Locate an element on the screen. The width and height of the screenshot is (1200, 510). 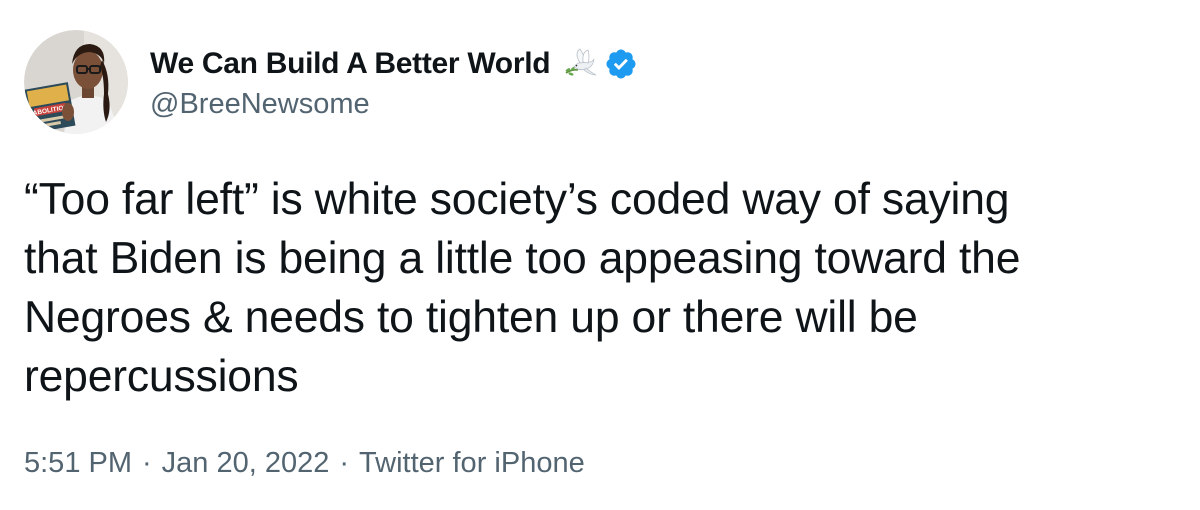
avatar: ABOLITION is located at coordinates (76, 82).